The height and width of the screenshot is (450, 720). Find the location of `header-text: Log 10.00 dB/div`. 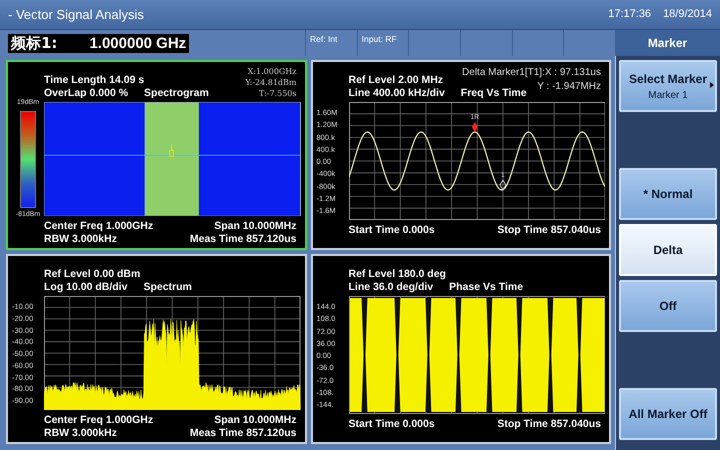

header-text: Log 10.00 dB/div is located at coordinates (86, 287).